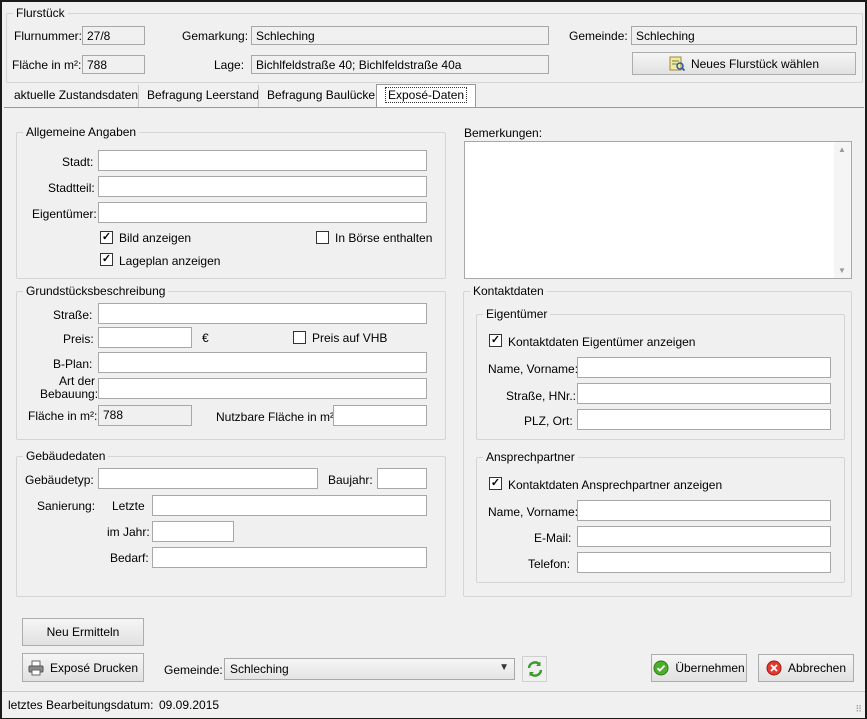 This screenshot has width=867, height=719. I want to click on eig-strasse-input, so click(704, 393).